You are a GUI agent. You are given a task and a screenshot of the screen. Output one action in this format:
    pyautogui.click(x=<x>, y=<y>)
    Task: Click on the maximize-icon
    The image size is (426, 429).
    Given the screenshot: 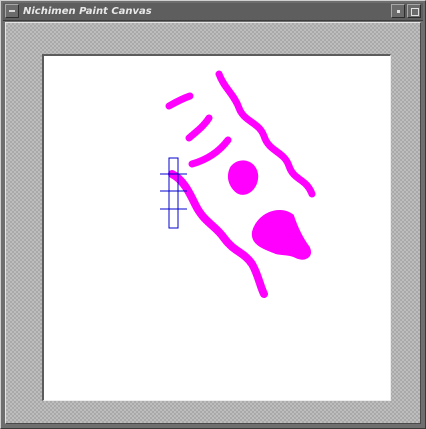 What is the action you would take?
    pyautogui.click(x=414, y=11)
    